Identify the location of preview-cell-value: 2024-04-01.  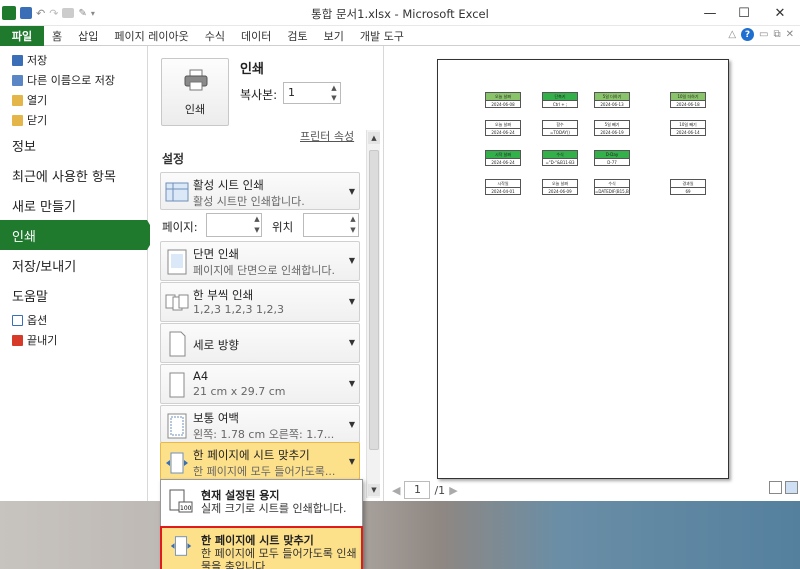
(503, 191).